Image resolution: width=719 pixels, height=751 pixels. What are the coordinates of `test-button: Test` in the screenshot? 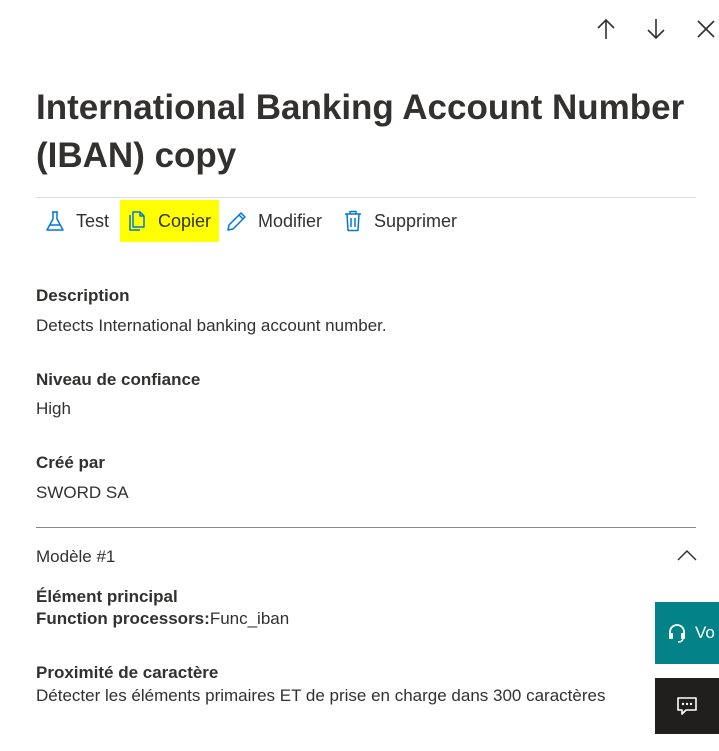 It's located at (76, 221).